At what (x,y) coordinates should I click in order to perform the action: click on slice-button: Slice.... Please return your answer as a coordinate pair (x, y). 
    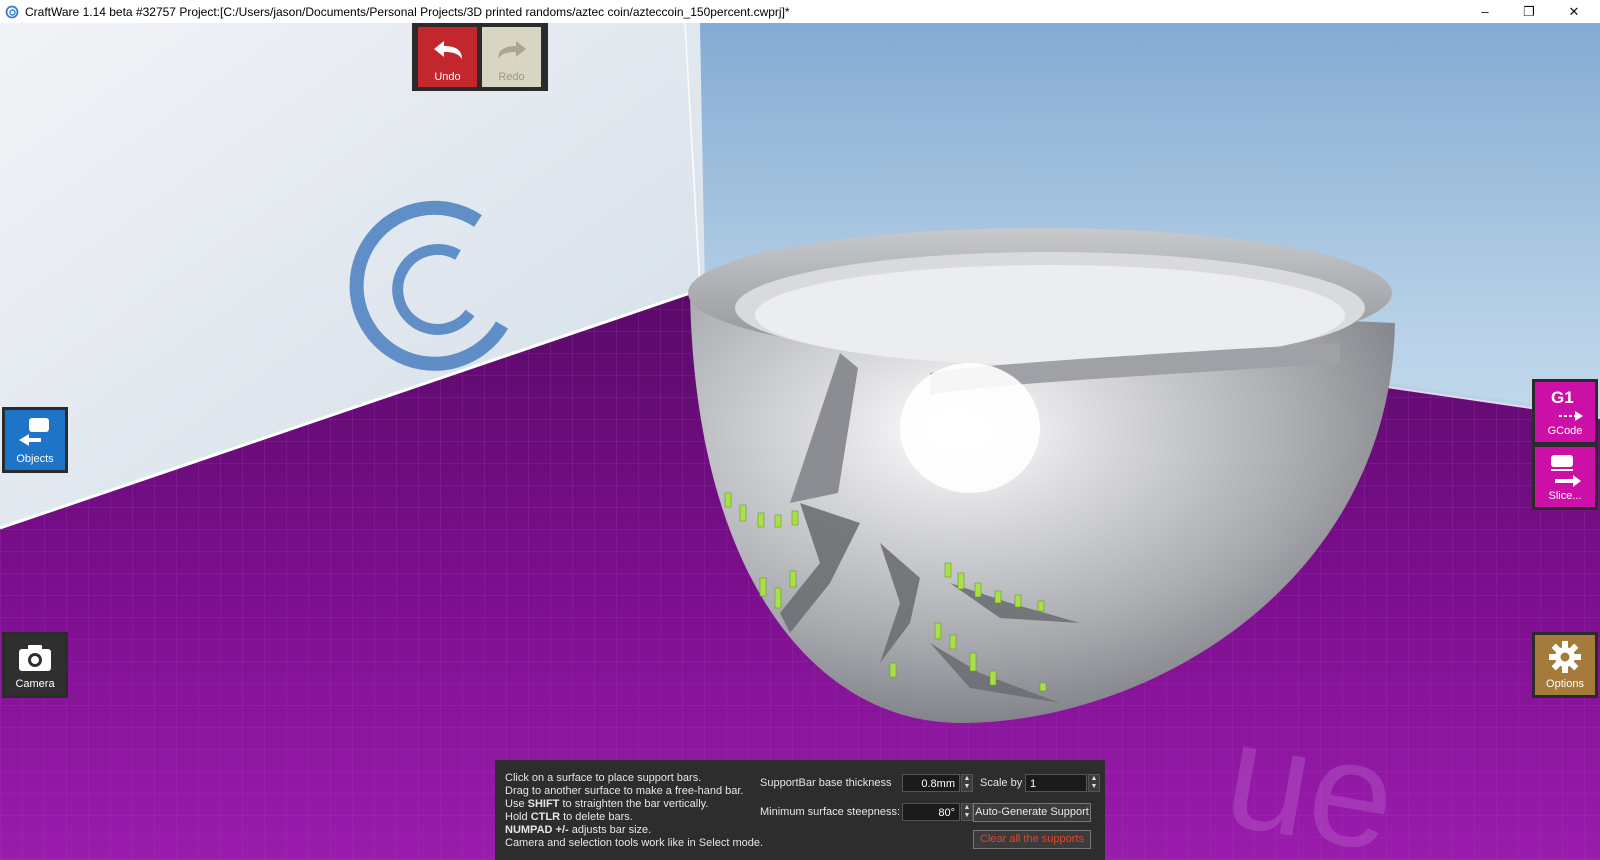
    Looking at the image, I should click on (1565, 477).